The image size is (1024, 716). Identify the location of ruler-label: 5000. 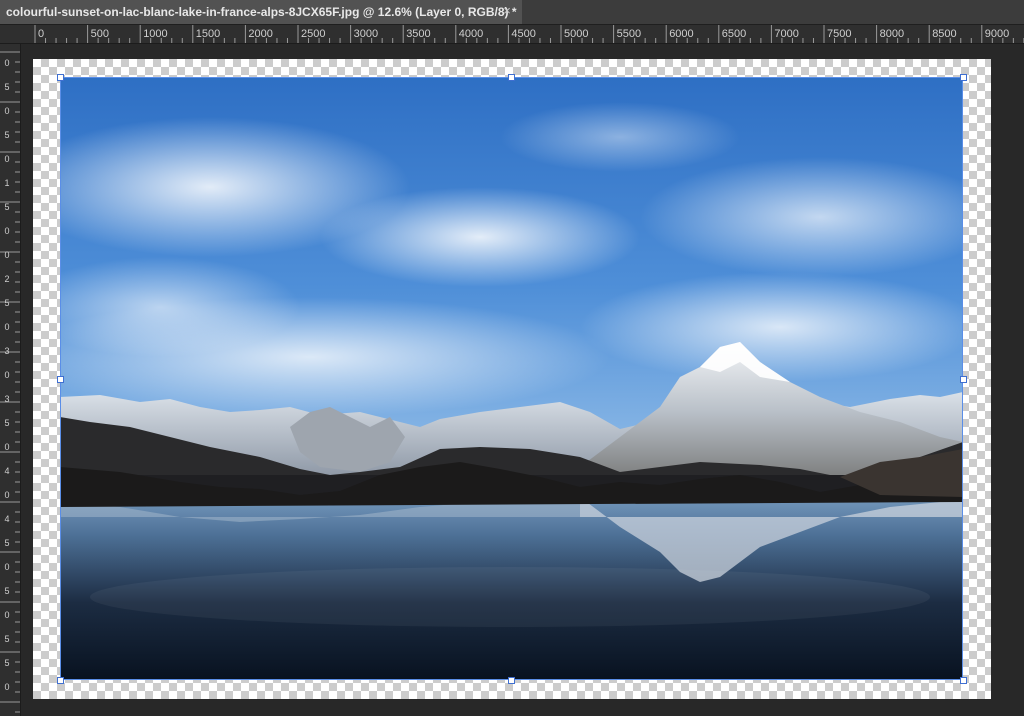
(576, 34).